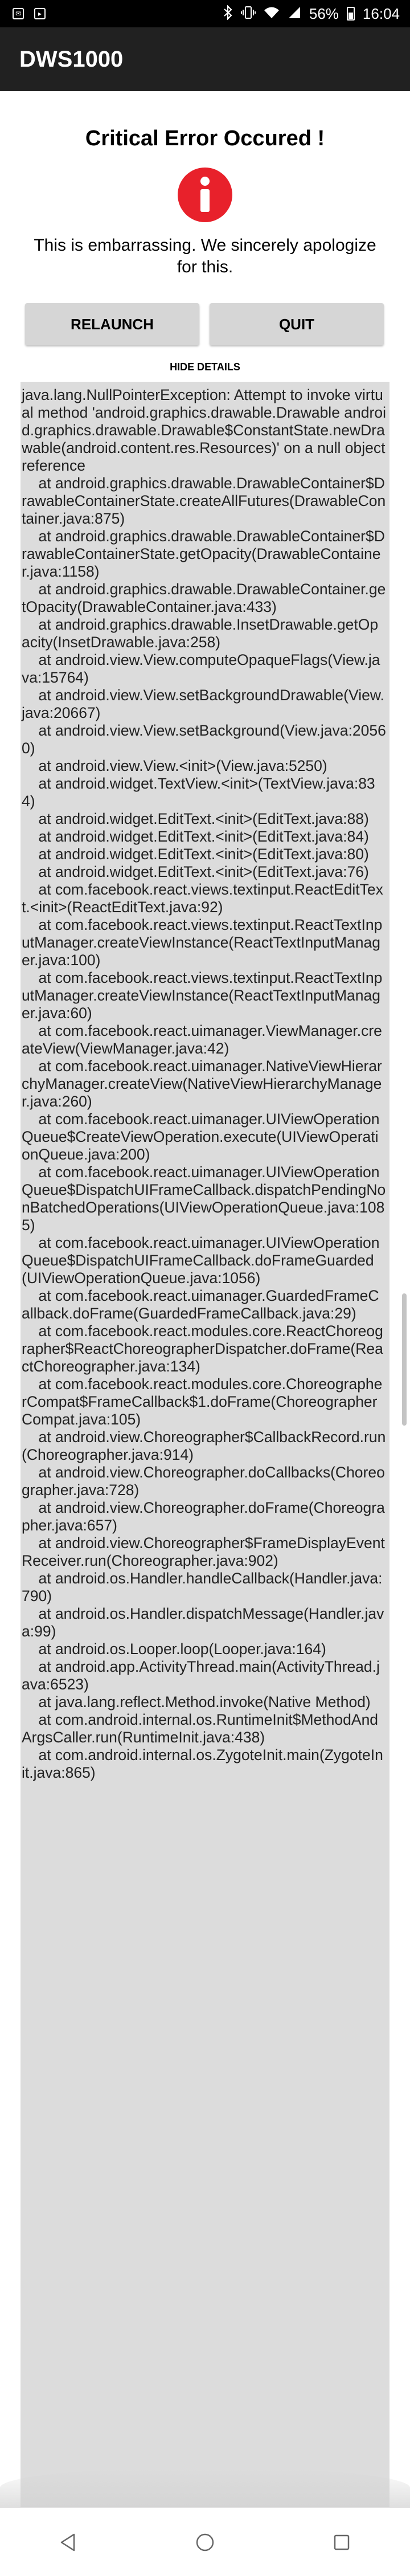 The image size is (410, 2576). What do you see at coordinates (205, 195) in the screenshot?
I see `info-alert-icon` at bounding box center [205, 195].